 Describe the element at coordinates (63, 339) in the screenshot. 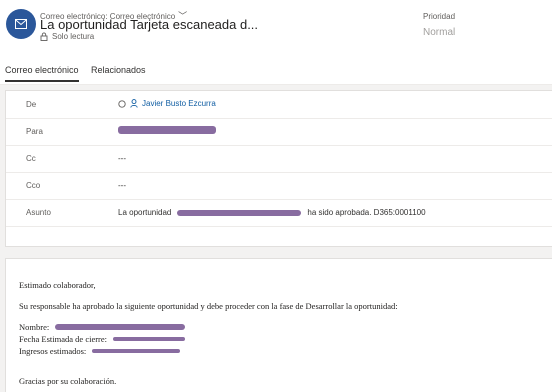

I see `close-date-label: Fecha Estimada de cierre:` at that location.